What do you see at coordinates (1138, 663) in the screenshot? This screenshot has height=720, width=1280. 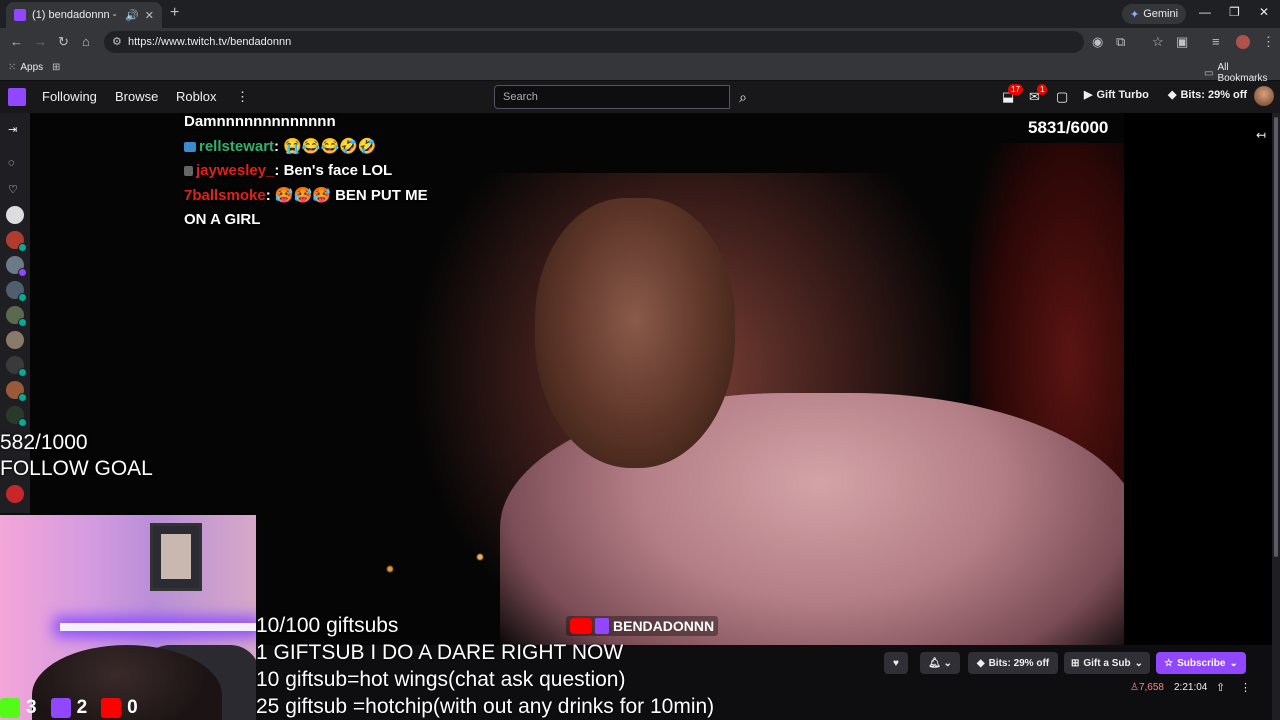 I see `chevron-down-icon: ⌄` at bounding box center [1138, 663].